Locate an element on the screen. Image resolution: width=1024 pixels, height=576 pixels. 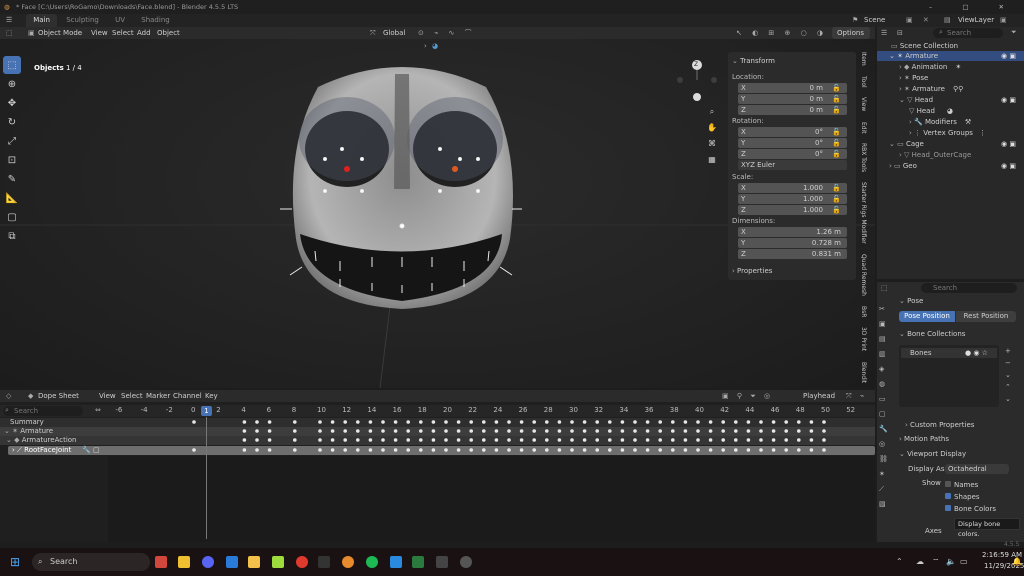
visual-studio-icon is located at coordinates (232, 562).